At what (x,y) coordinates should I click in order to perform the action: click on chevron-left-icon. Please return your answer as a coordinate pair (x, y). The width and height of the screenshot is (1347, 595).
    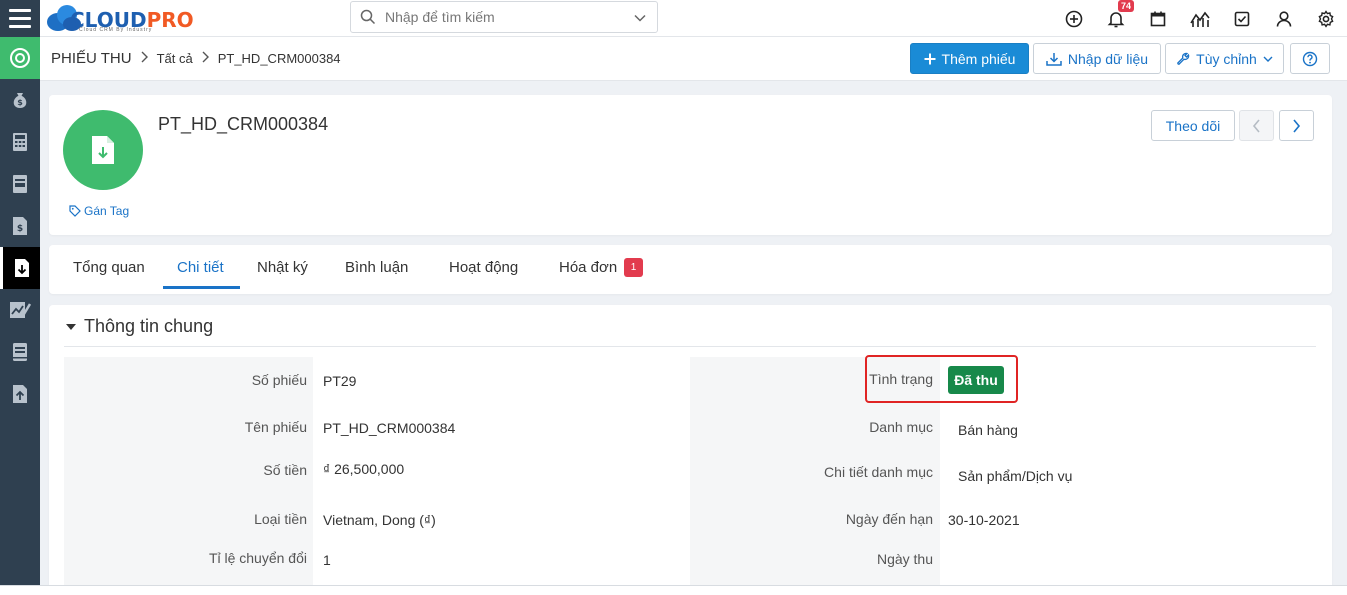
    Looking at the image, I should click on (1256, 125).